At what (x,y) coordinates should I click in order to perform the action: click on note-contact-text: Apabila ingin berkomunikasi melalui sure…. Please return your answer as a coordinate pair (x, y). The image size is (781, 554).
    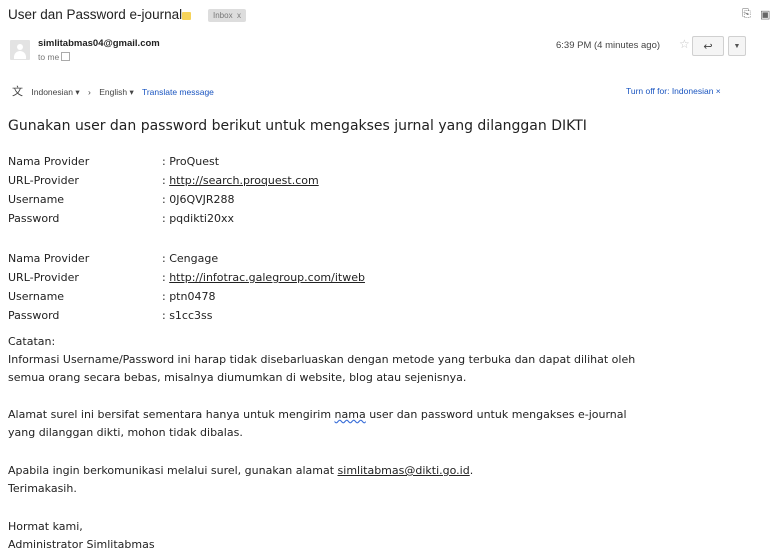
    Looking at the image, I should click on (173, 470).